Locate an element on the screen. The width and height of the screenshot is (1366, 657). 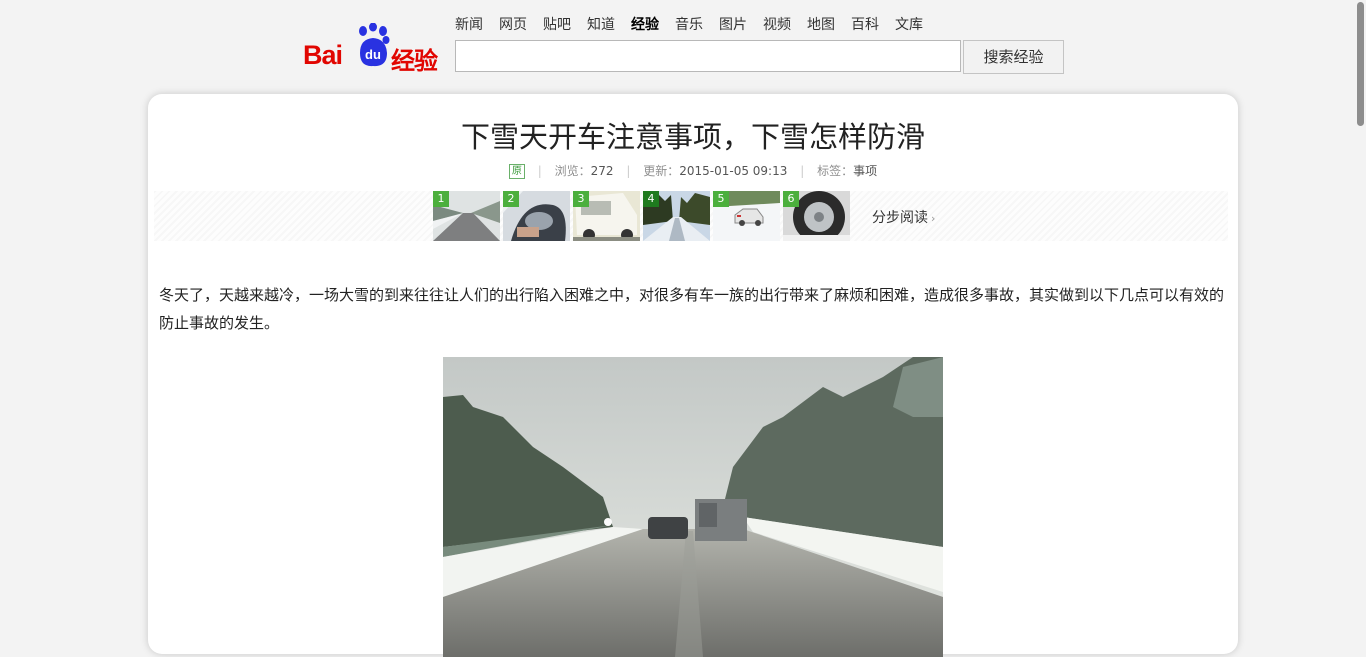
step-thumb-4: 4 is located at coordinates (676, 216).